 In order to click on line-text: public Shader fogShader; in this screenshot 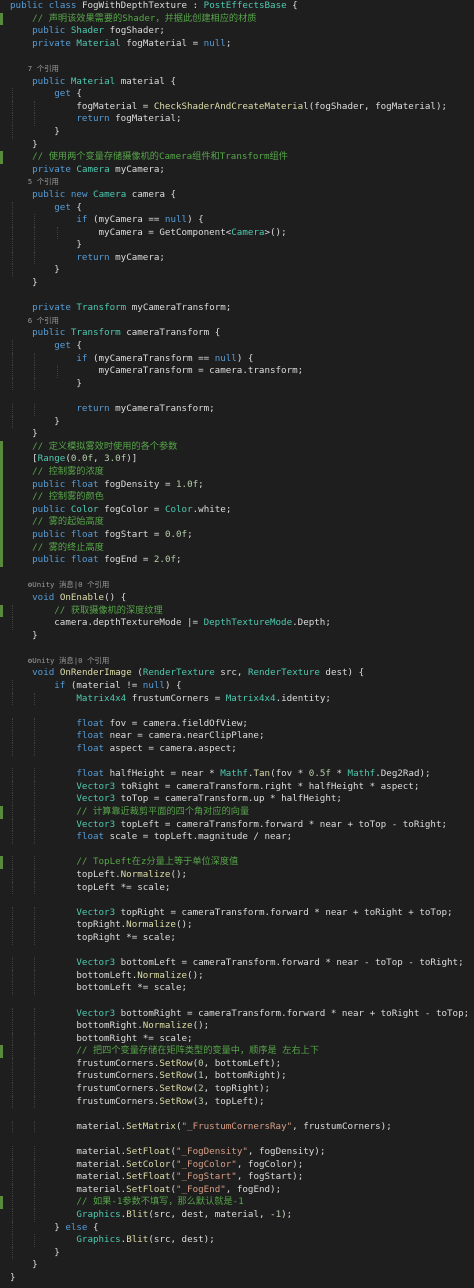, I will do `click(98, 31)`.